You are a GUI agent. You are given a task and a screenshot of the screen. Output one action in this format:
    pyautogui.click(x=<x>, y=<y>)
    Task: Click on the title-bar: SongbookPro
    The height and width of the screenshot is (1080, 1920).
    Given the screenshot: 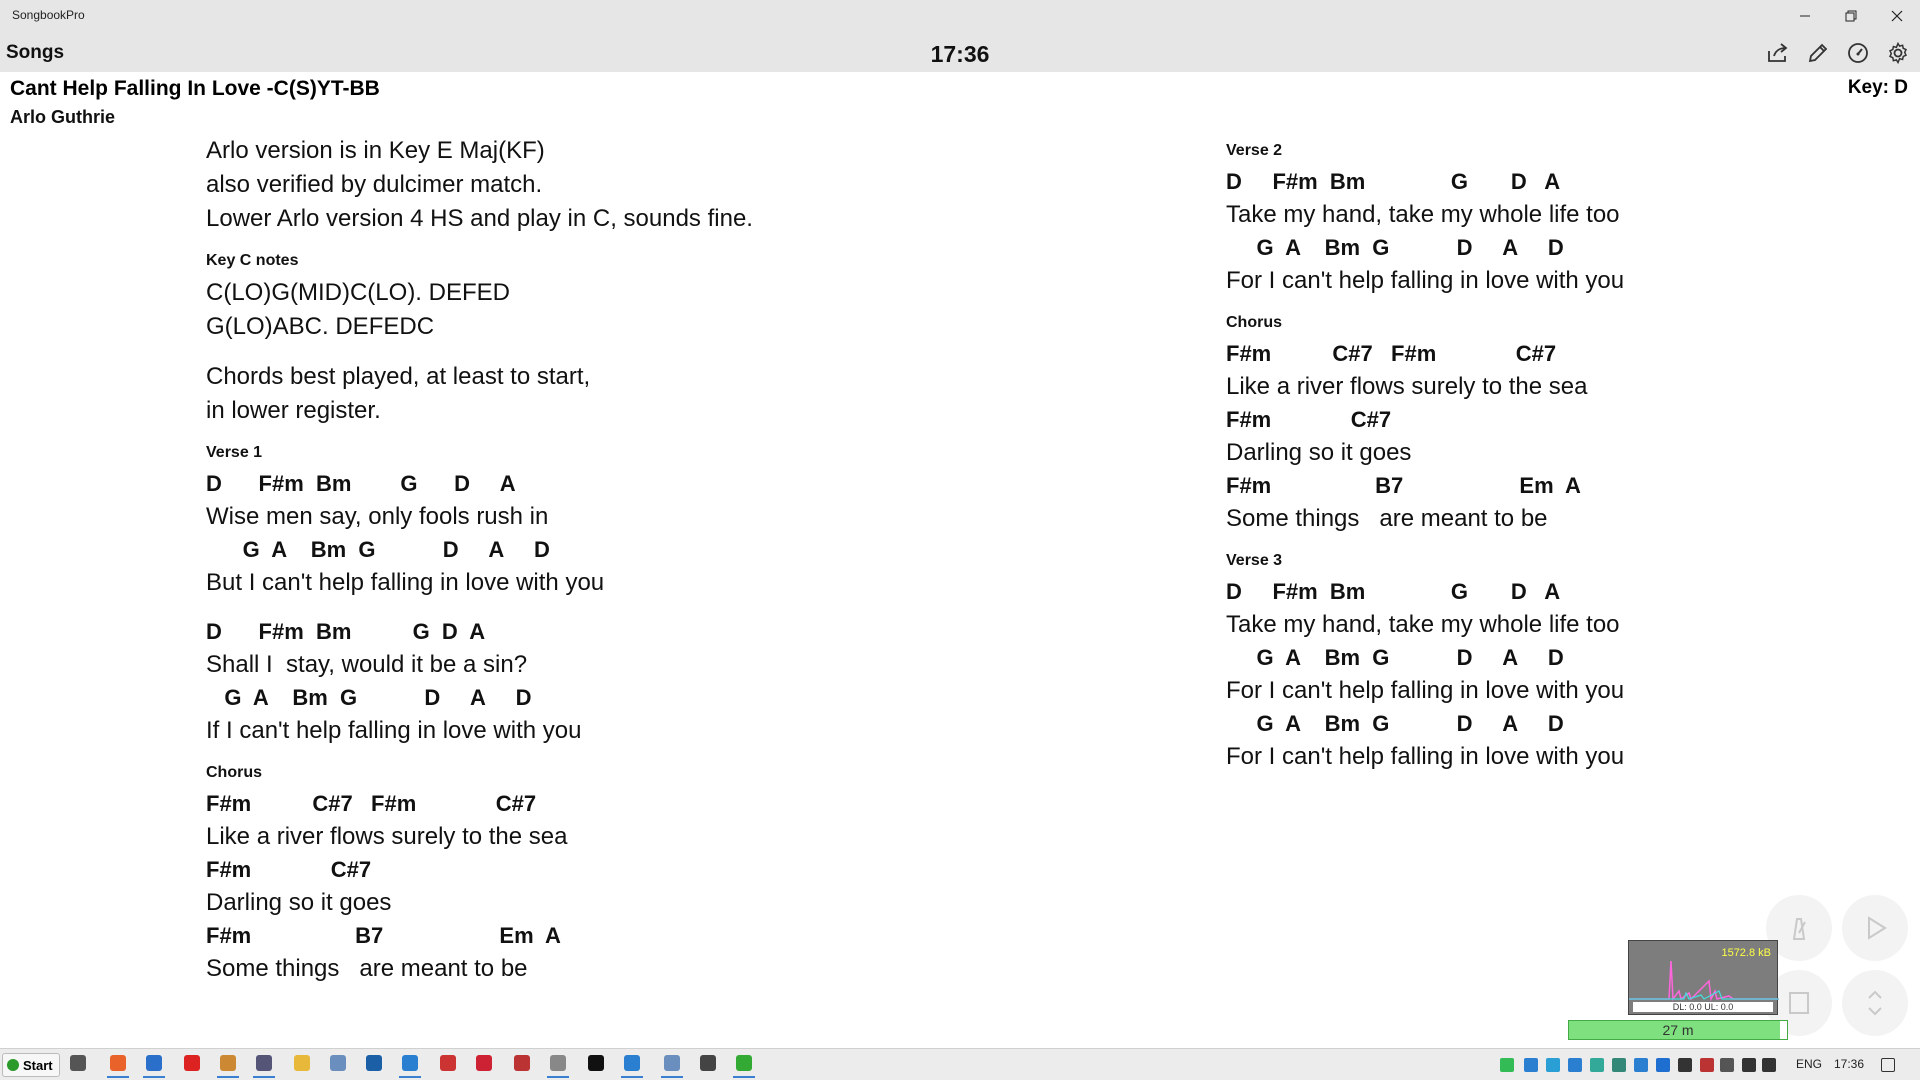 What is the action you would take?
    pyautogui.click(x=960, y=16)
    